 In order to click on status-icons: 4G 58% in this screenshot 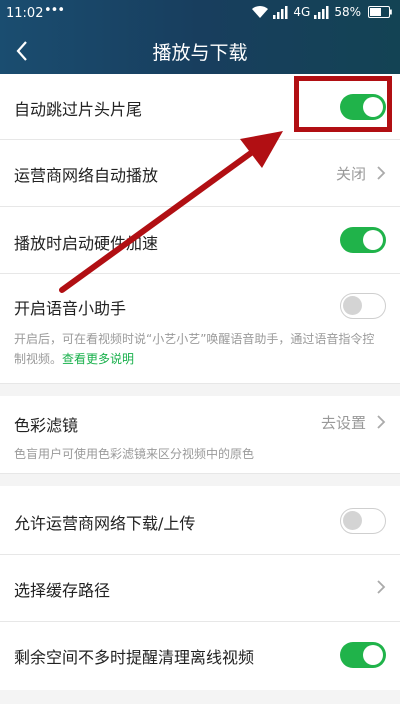, I will do `click(321, 12)`.